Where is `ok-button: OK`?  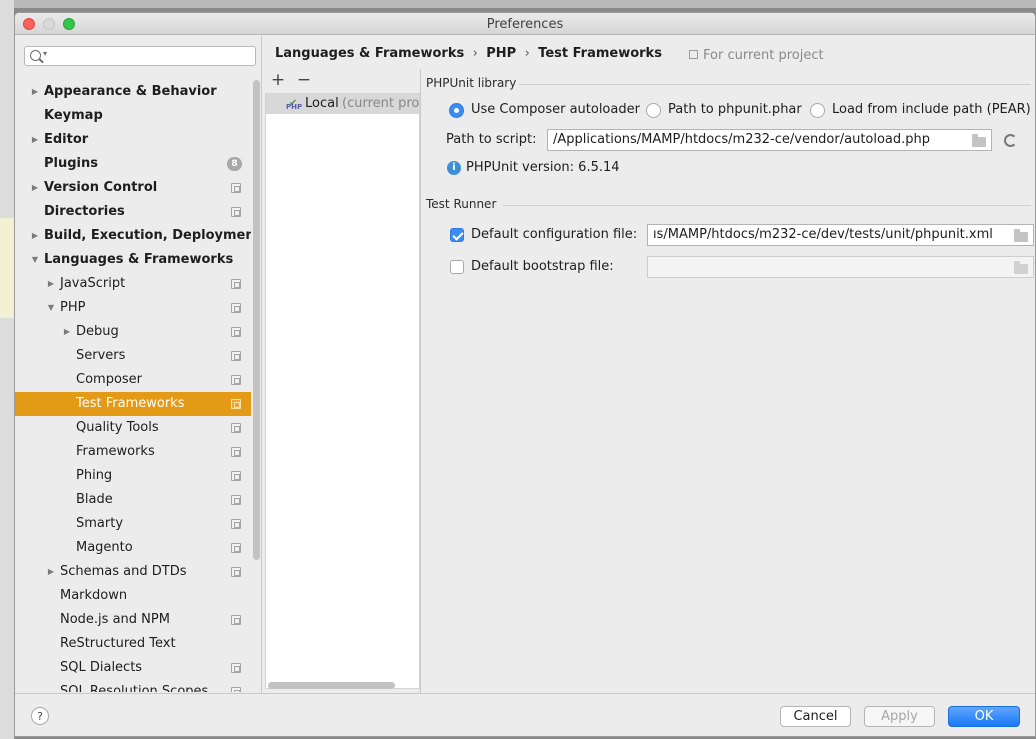 ok-button: OK is located at coordinates (984, 716).